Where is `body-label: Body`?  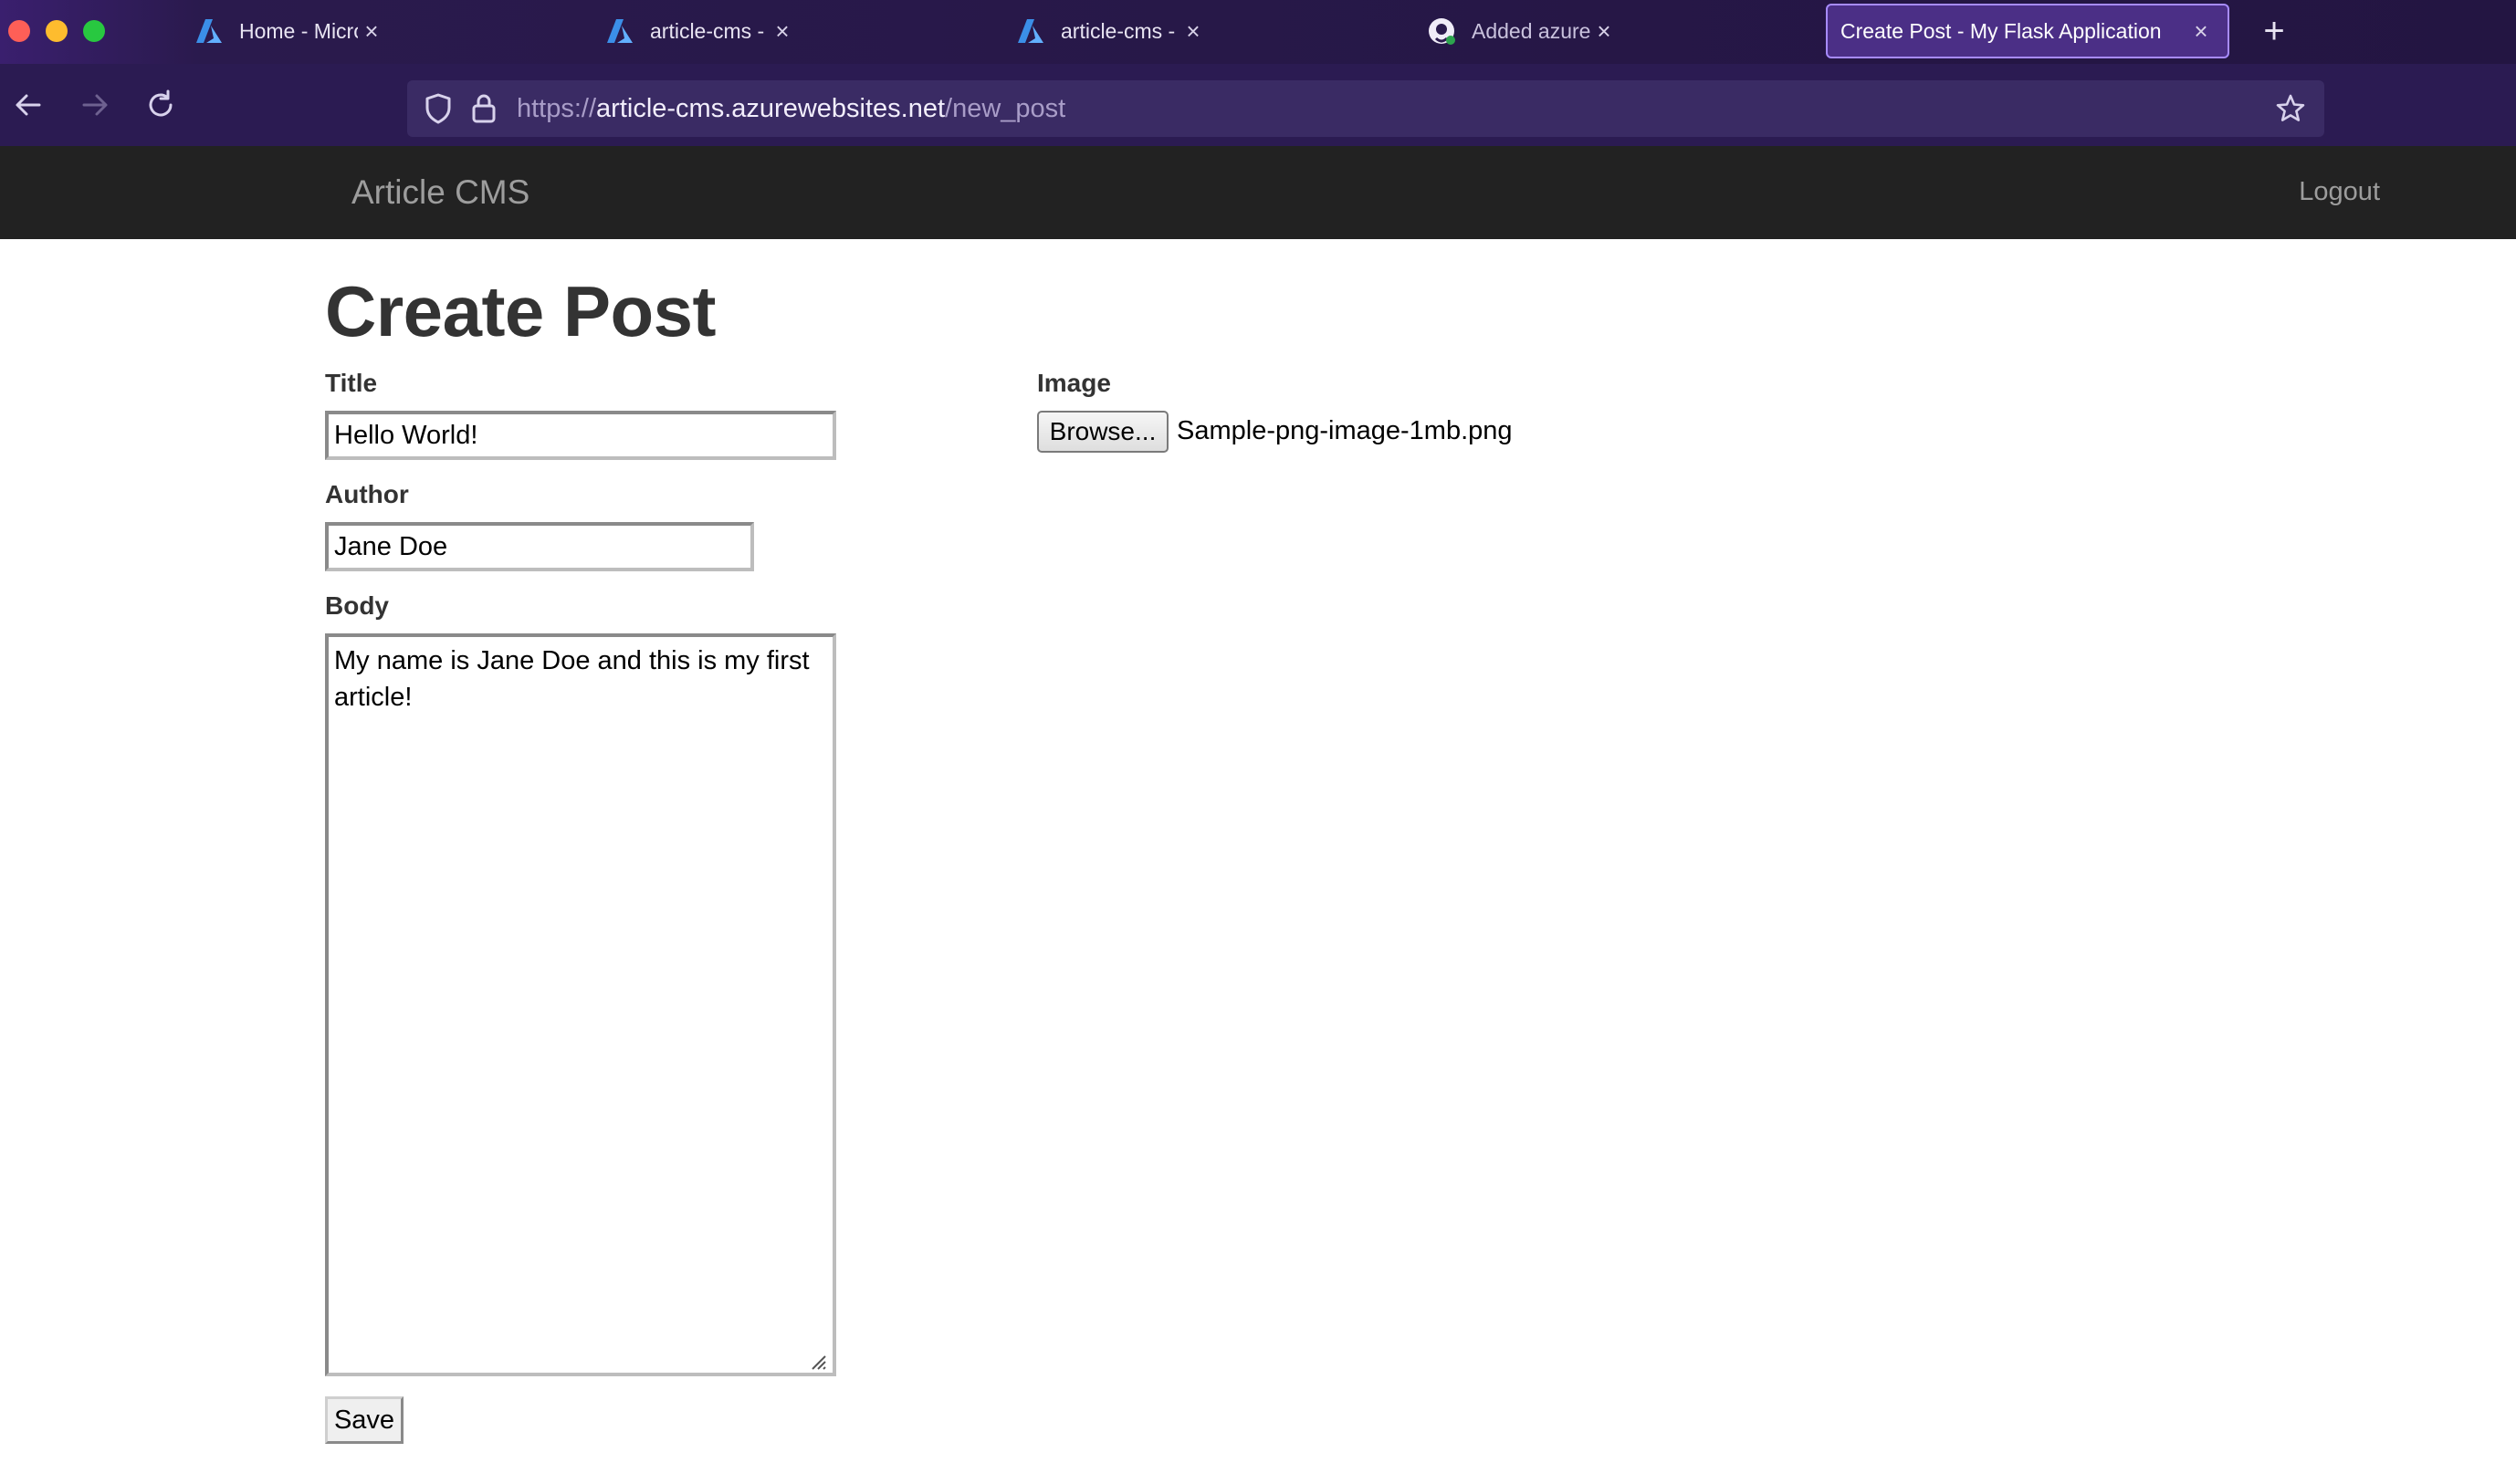
body-label: Body is located at coordinates (357, 605).